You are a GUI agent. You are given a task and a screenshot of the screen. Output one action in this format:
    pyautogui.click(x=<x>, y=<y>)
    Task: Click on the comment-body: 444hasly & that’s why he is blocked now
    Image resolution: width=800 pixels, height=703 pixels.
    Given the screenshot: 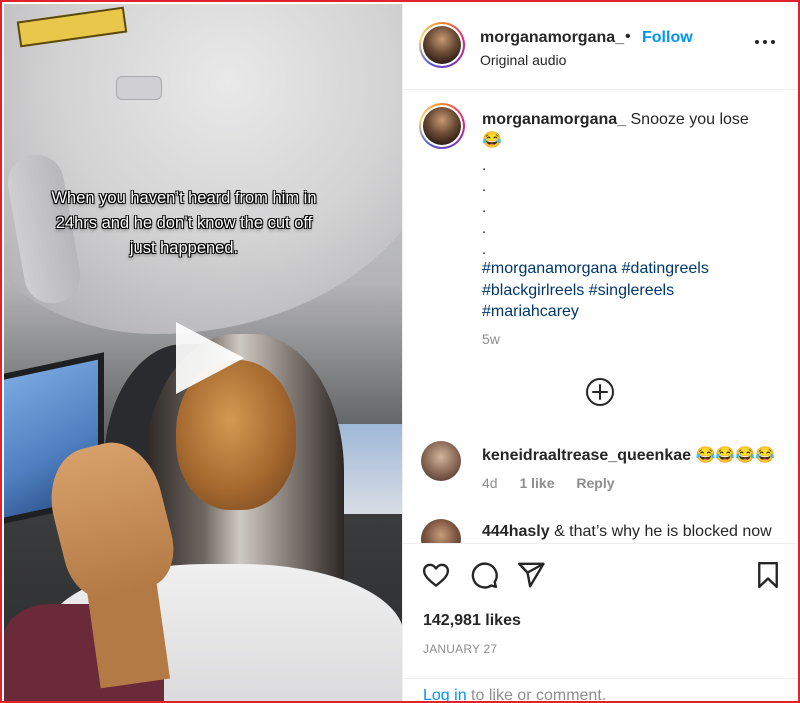 What is the action you would take?
    pyautogui.click(x=627, y=532)
    